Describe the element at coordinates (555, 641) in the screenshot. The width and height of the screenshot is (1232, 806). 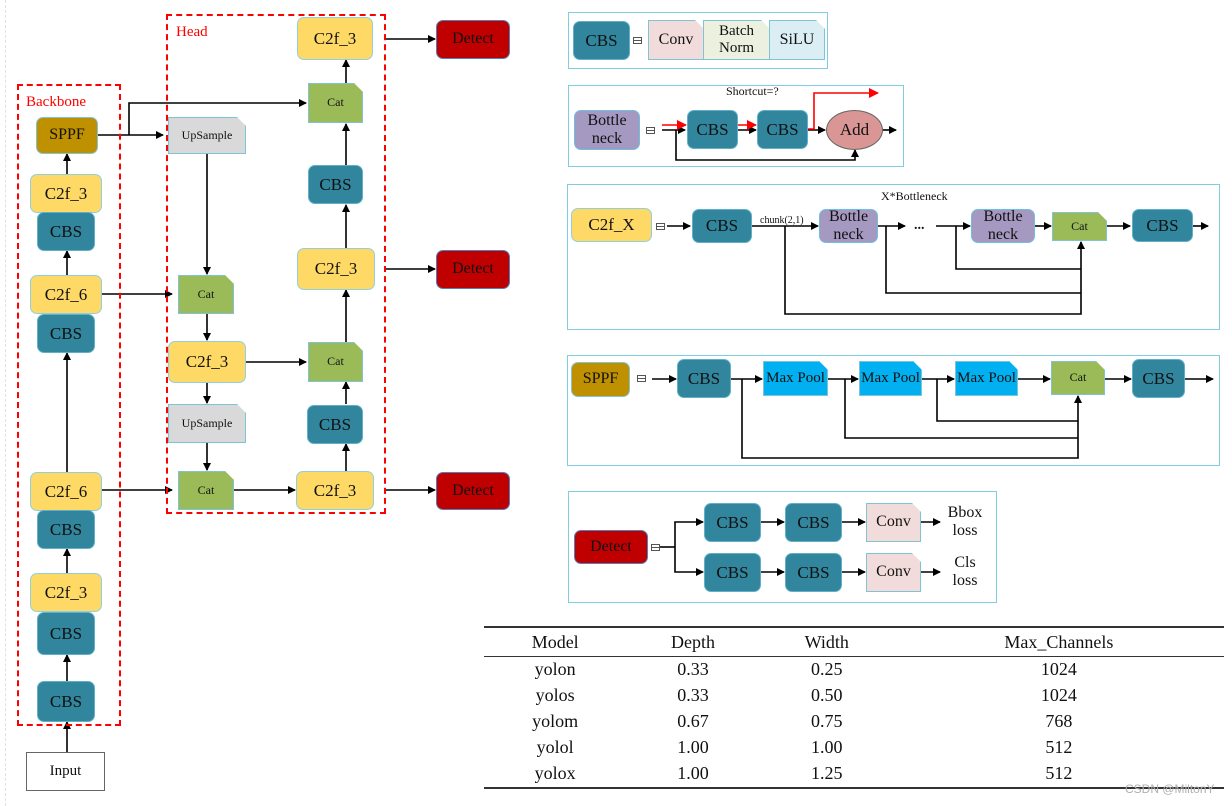
I see `column-header-model: Model` at that location.